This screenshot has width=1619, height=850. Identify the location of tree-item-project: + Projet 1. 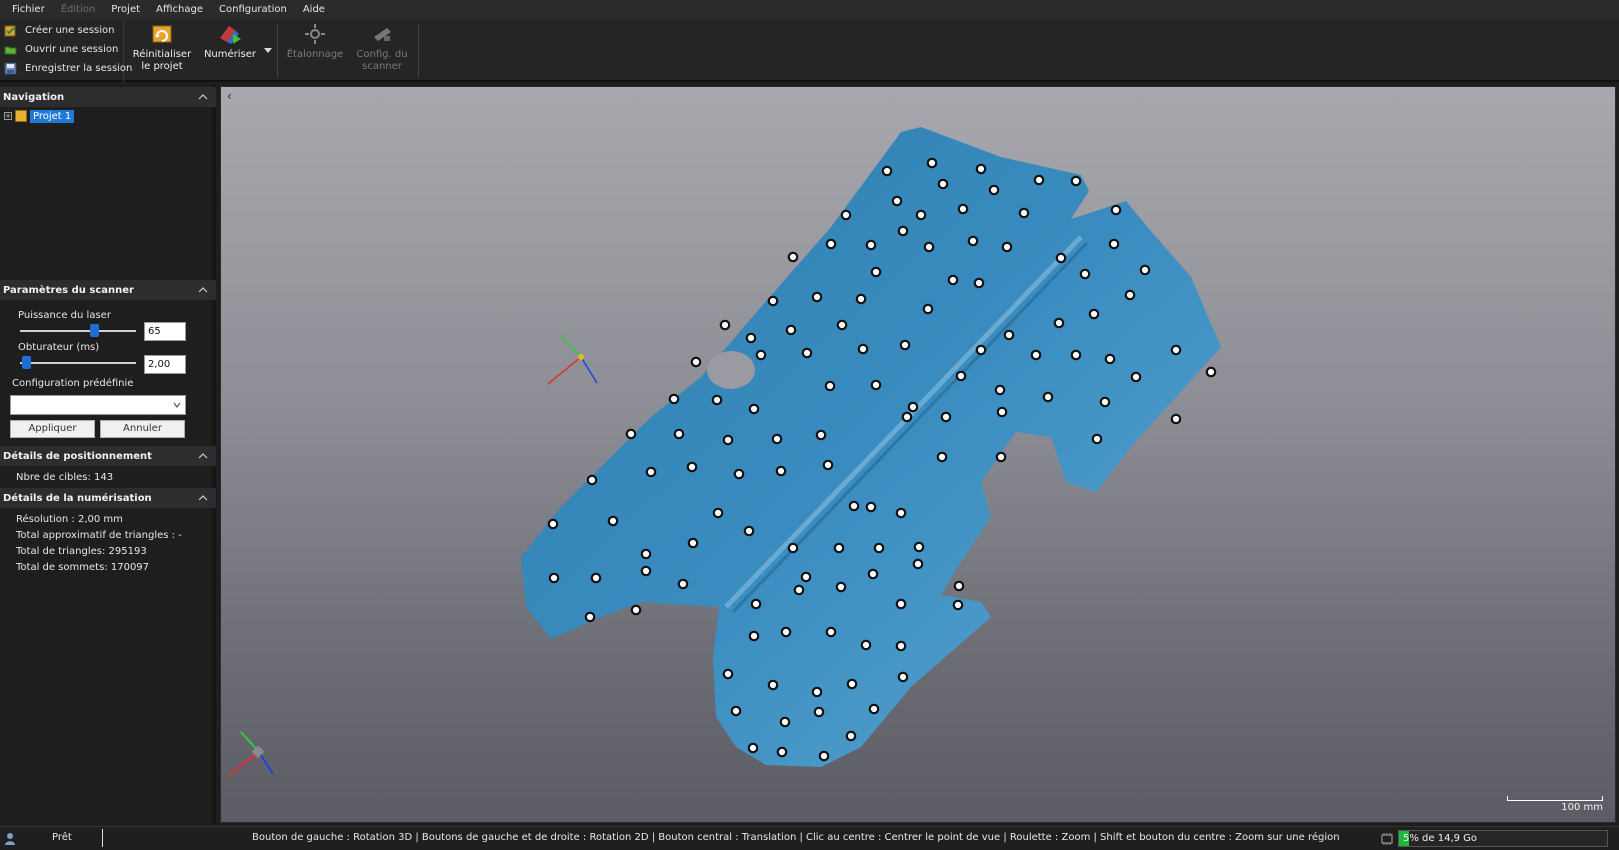
(39, 116).